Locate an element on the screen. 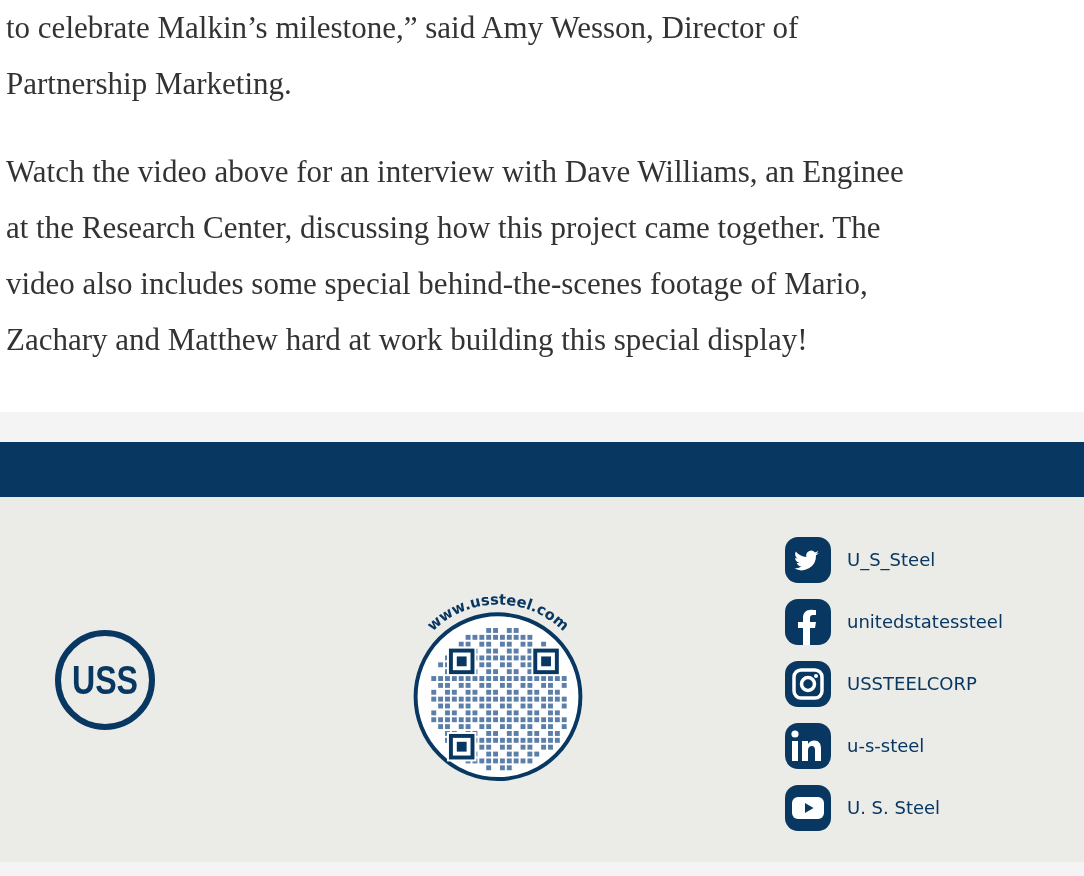  bird-icon is located at coordinates (808, 559).